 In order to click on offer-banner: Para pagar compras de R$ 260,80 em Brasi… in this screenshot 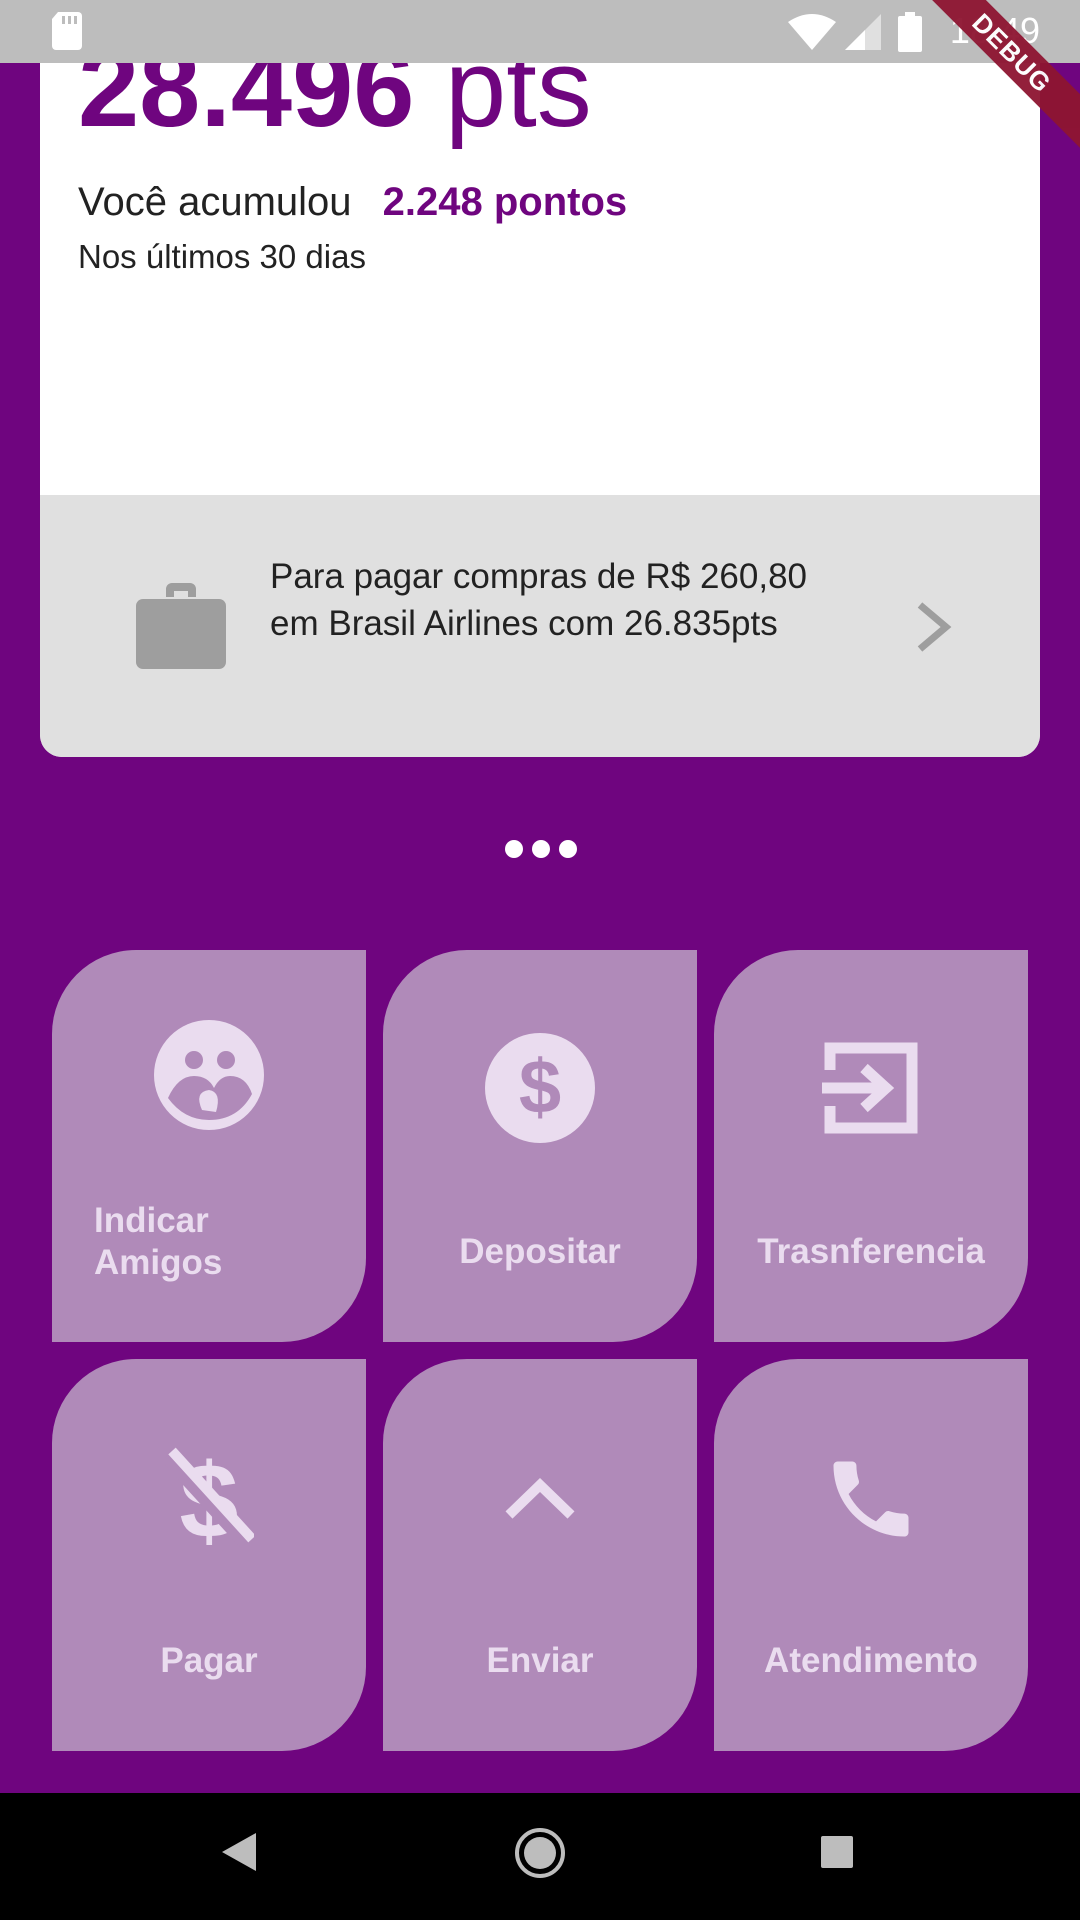, I will do `click(540, 626)`.